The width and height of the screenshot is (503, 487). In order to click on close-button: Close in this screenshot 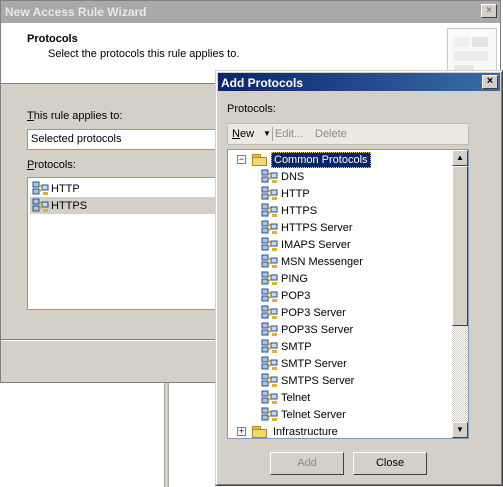, I will do `click(390, 463)`.